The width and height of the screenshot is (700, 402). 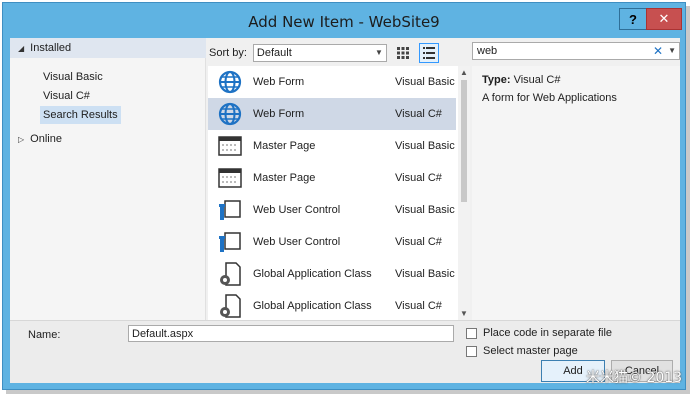 I want to click on dialog-title: Add New Item - WebSite9, so click(x=344, y=22).